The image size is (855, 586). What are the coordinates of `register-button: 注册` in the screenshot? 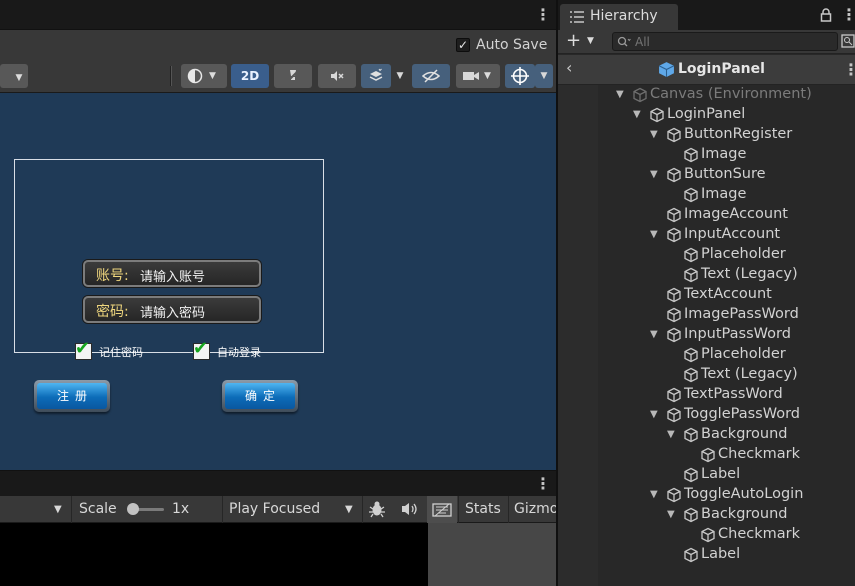 It's located at (72, 396).